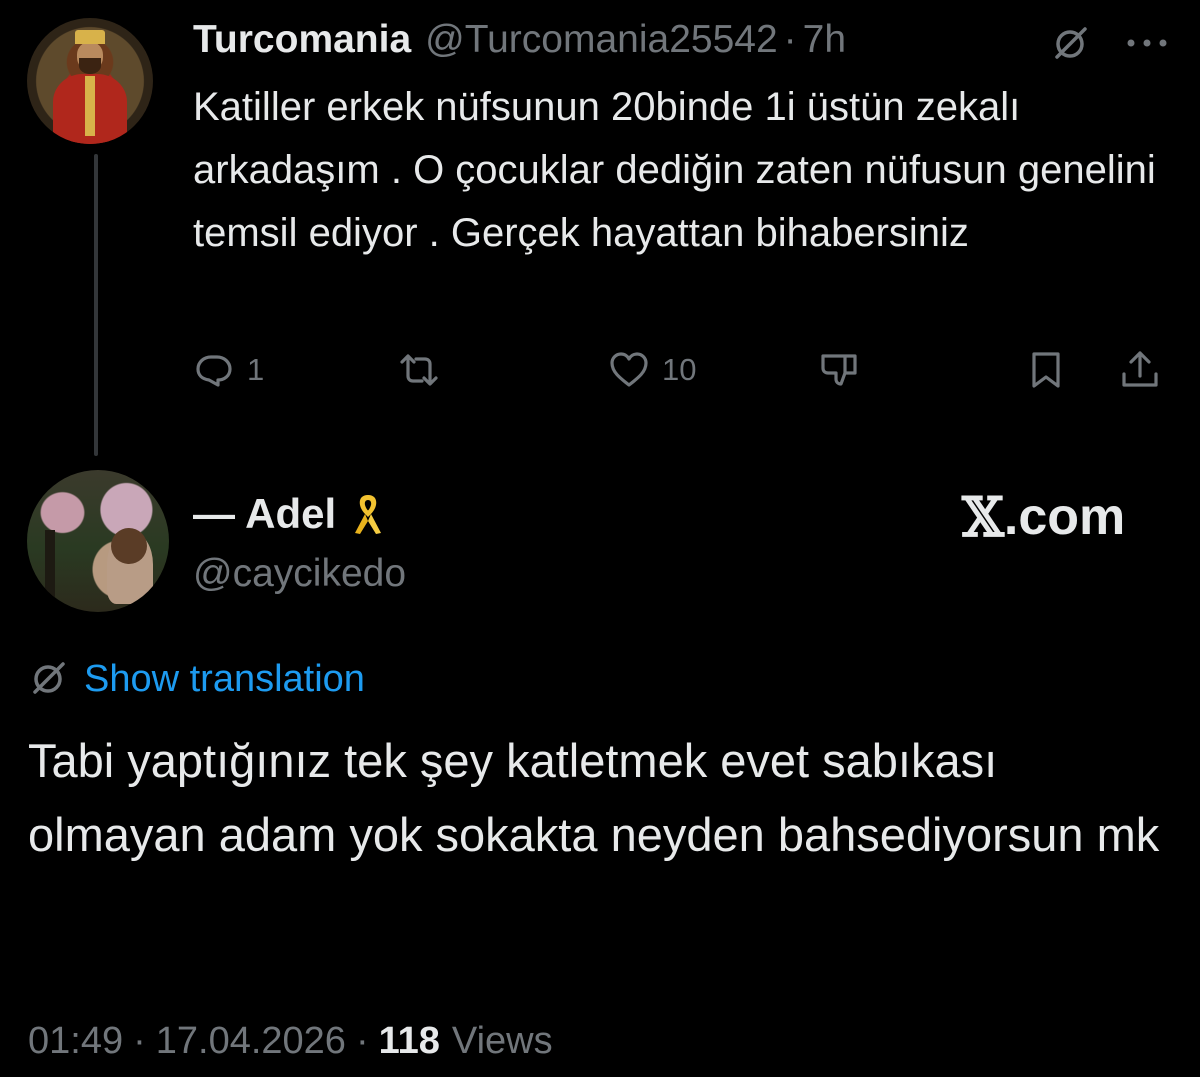  What do you see at coordinates (601, 40) in the screenshot?
I see `parent-handle: @Turcomania25542` at bounding box center [601, 40].